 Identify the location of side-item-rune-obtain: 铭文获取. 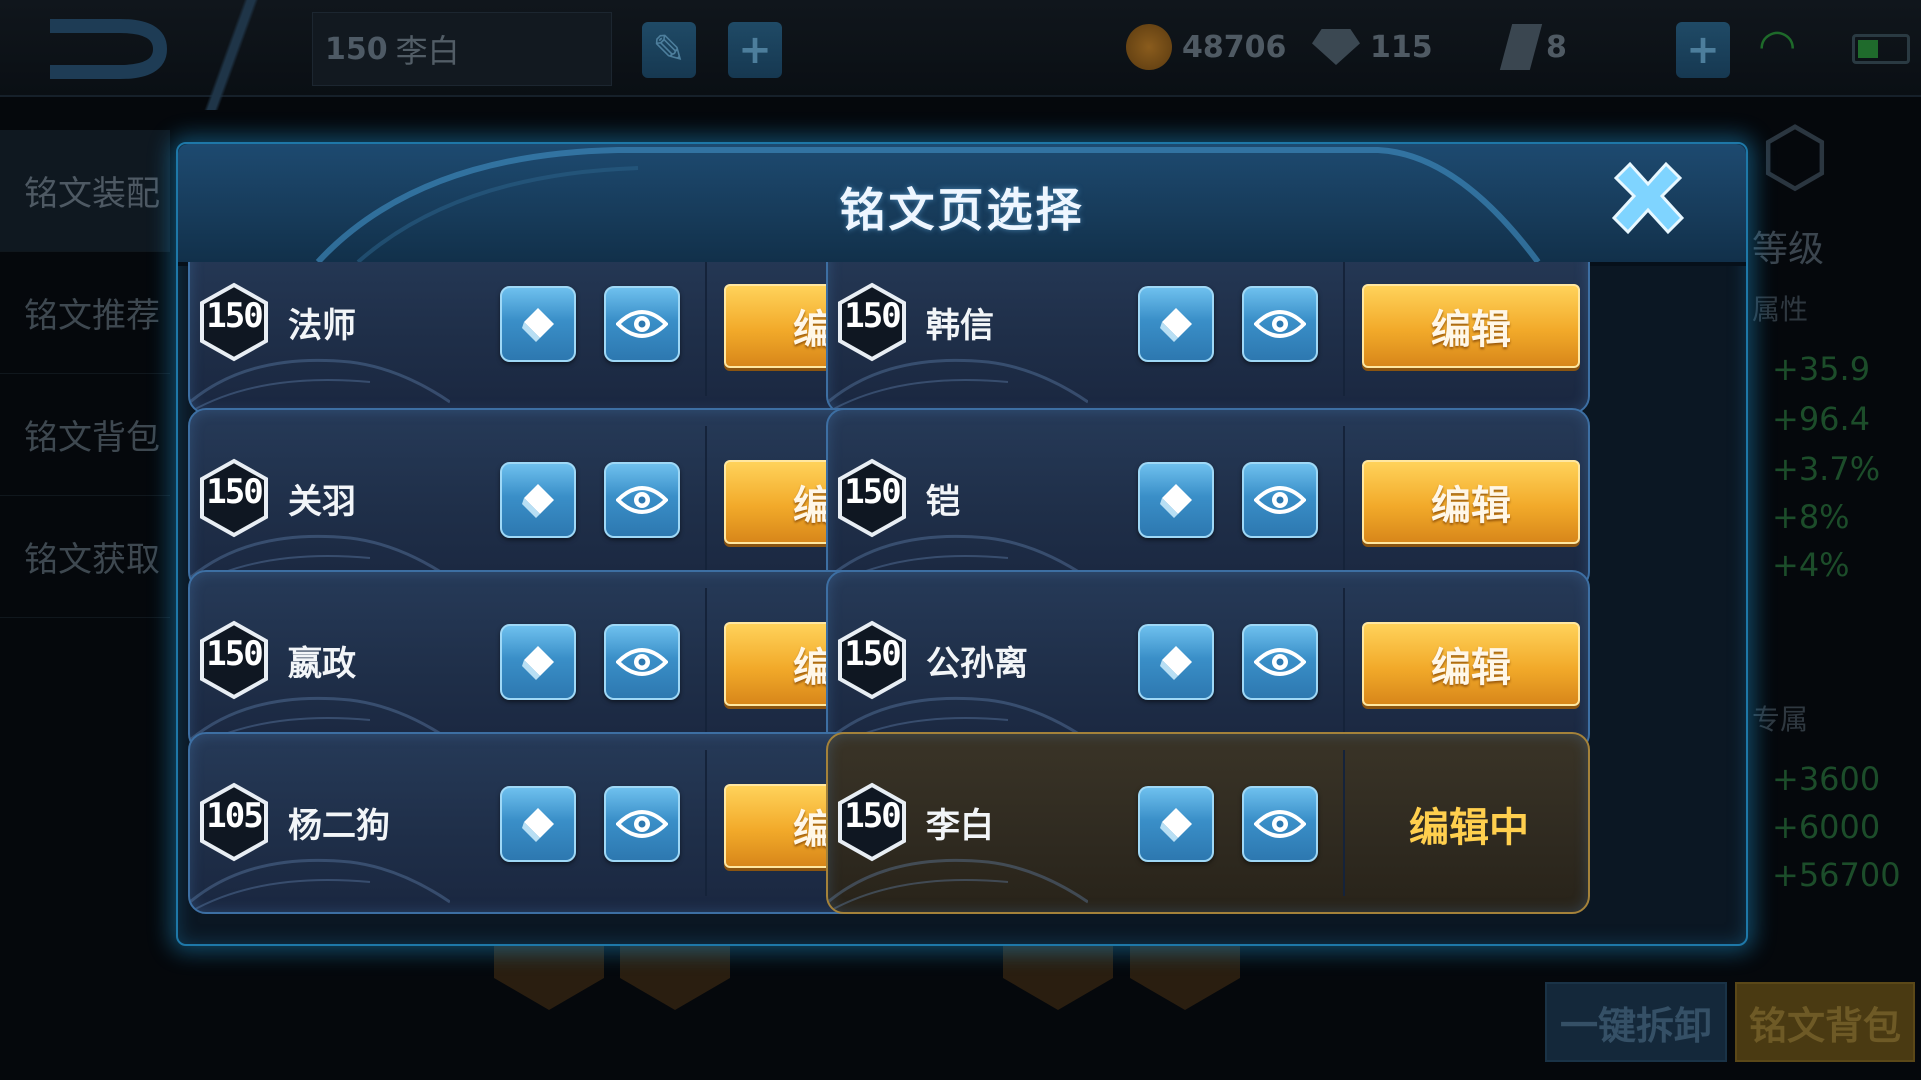
(85, 557).